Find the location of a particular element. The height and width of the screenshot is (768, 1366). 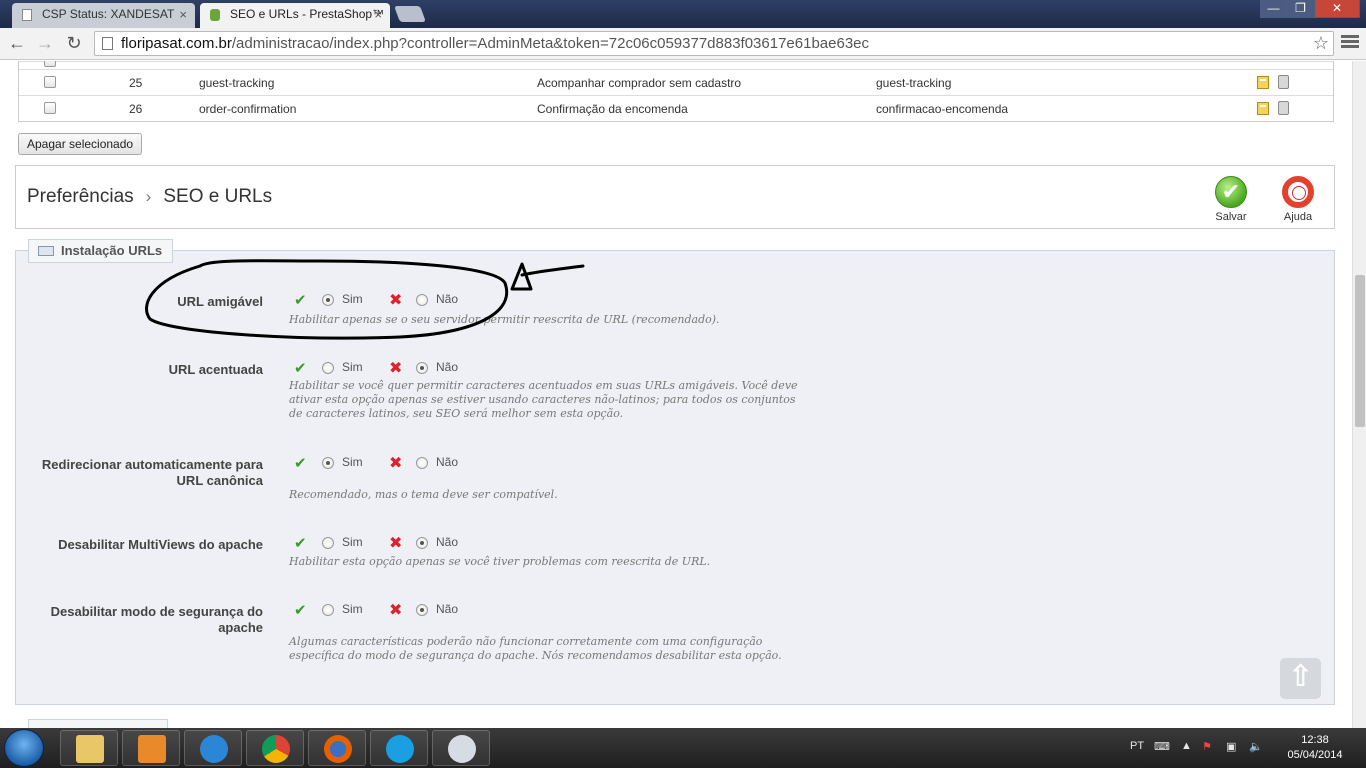

close-window-button: ✕ is located at coordinates (1337, 9).